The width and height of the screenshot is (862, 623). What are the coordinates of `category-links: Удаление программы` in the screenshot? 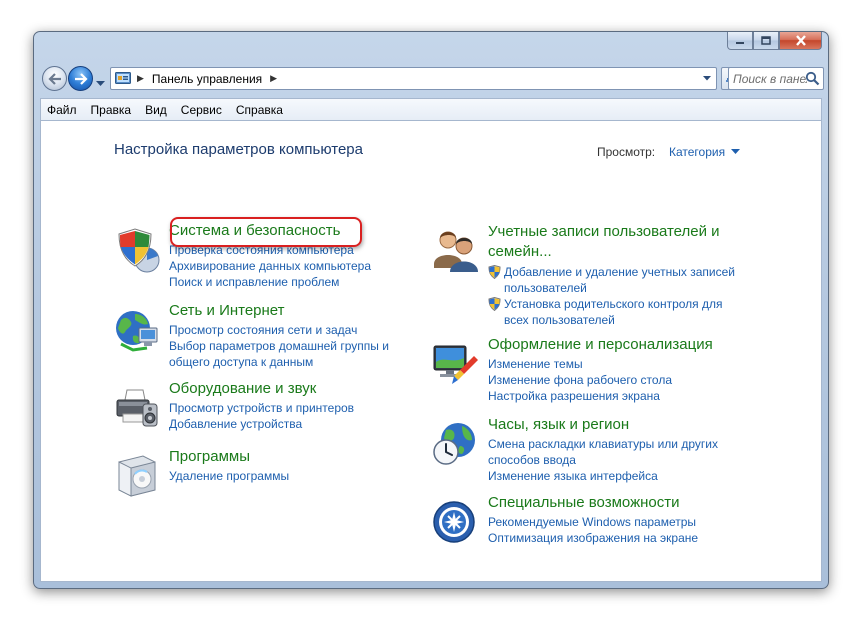 It's located at (229, 476).